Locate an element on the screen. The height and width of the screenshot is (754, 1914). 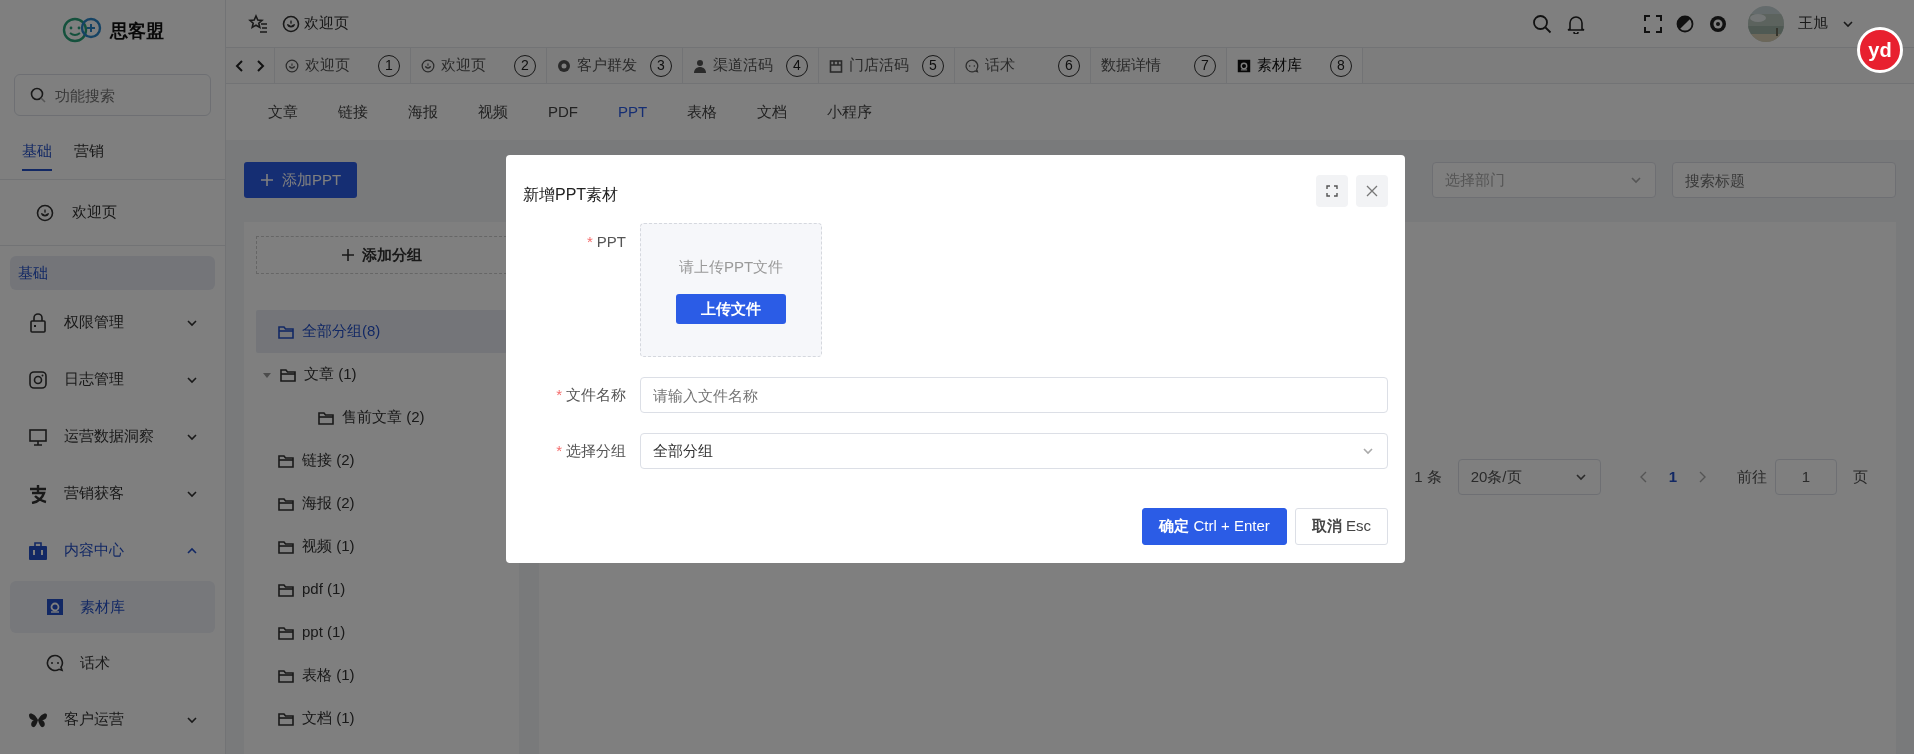
tab: 文档 is located at coordinates (772, 112).